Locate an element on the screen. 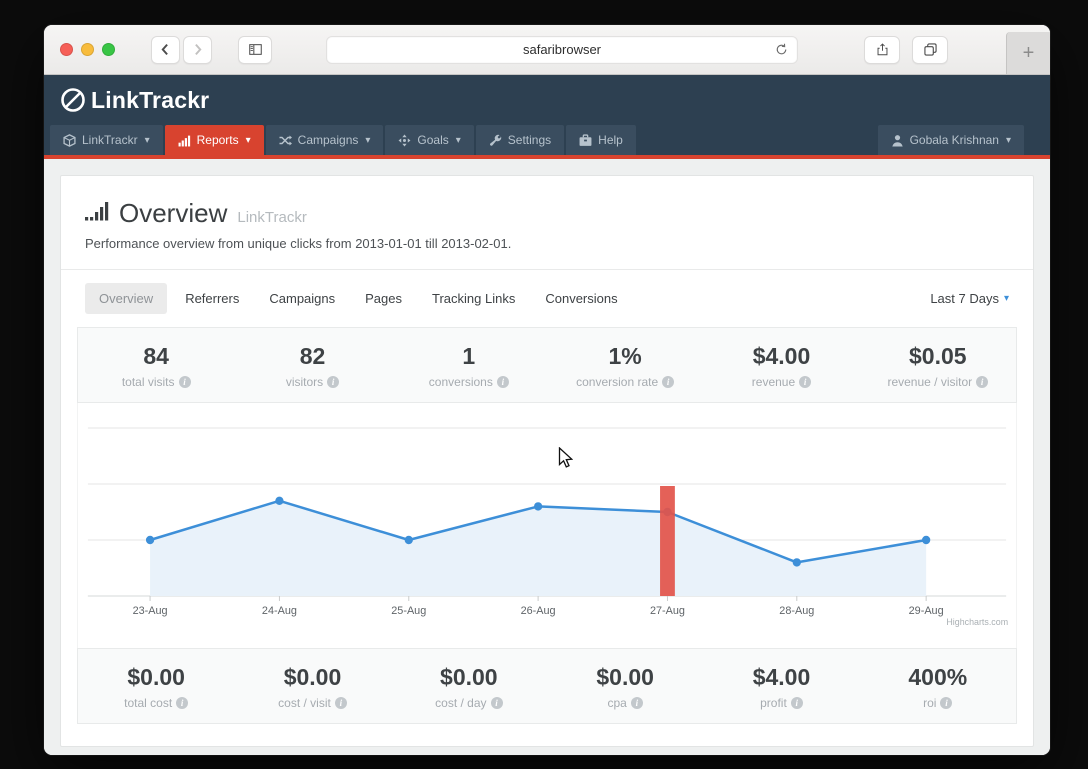  stat-total-cost: $0.00 total cost i is located at coordinates (156, 686).